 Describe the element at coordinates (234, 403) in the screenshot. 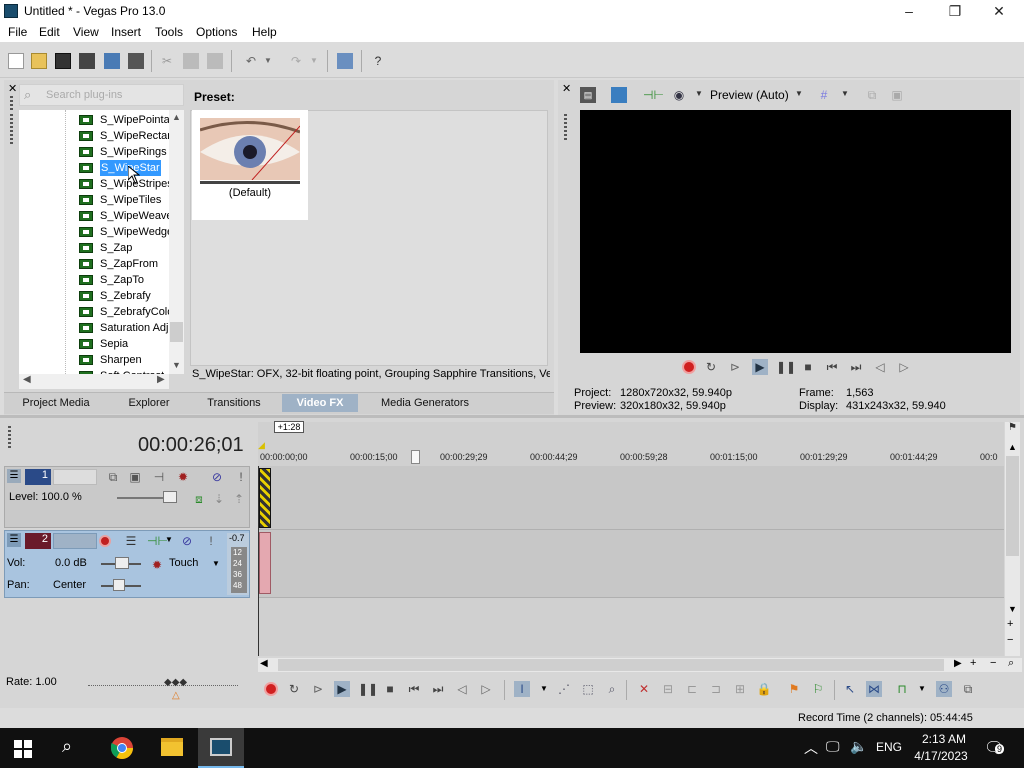

I see `tab-transitions: Transitions` at that location.